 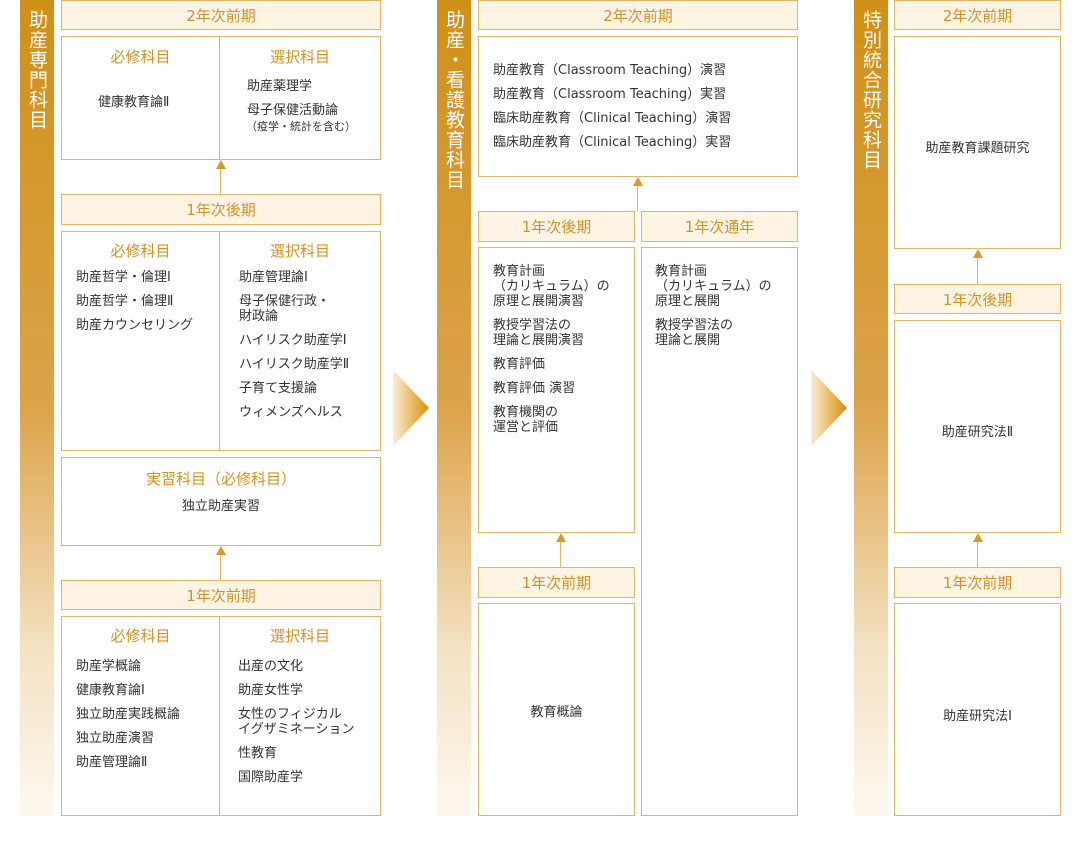 I want to click on col2-y1-full-box: 教育計画 （カリキュラム）の 原理と展開 教授学習法の 理論と展開, so click(x=719, y=531).